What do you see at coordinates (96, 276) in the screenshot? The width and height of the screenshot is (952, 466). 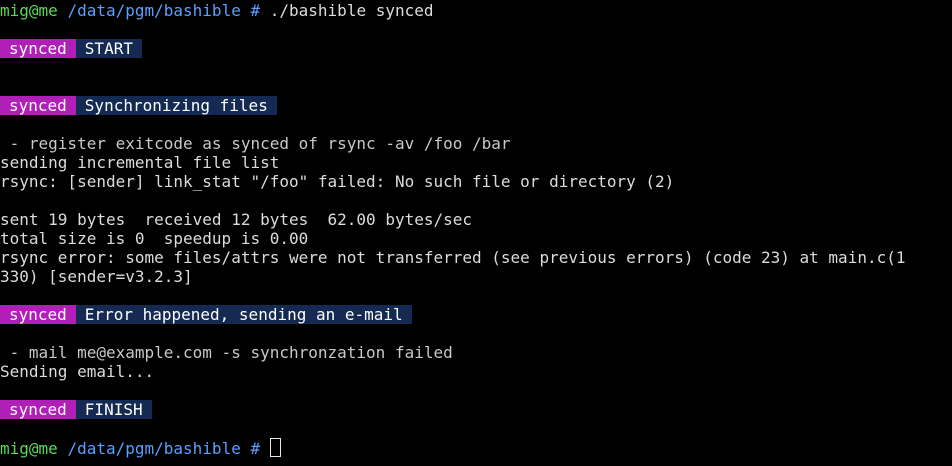 I see `rsync-error-continuation: 330) [sender=v3.2.3]` at bounding box center [96, 276].